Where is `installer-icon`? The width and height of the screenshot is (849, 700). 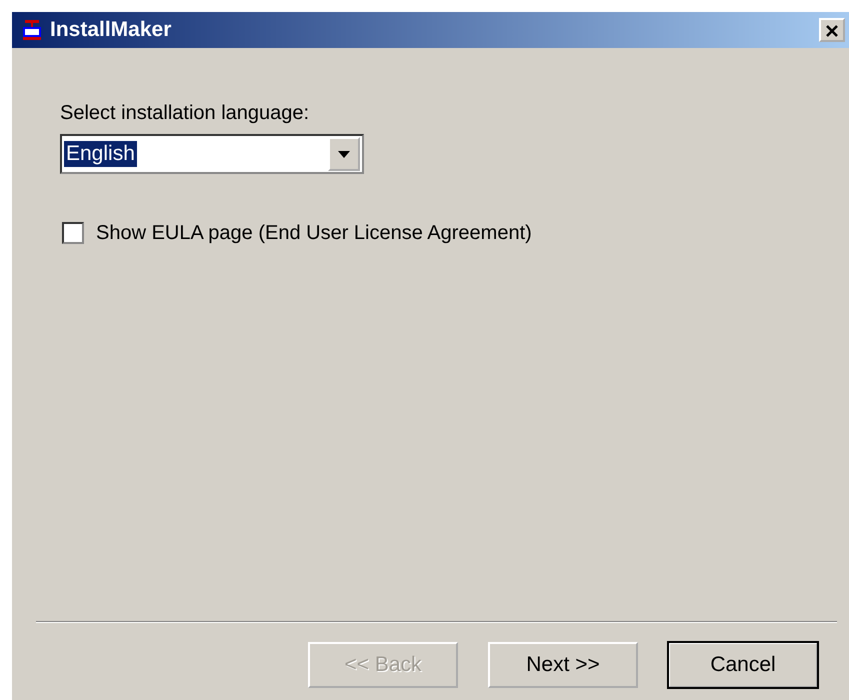
installer-icon is located at coordinates (32, 30).